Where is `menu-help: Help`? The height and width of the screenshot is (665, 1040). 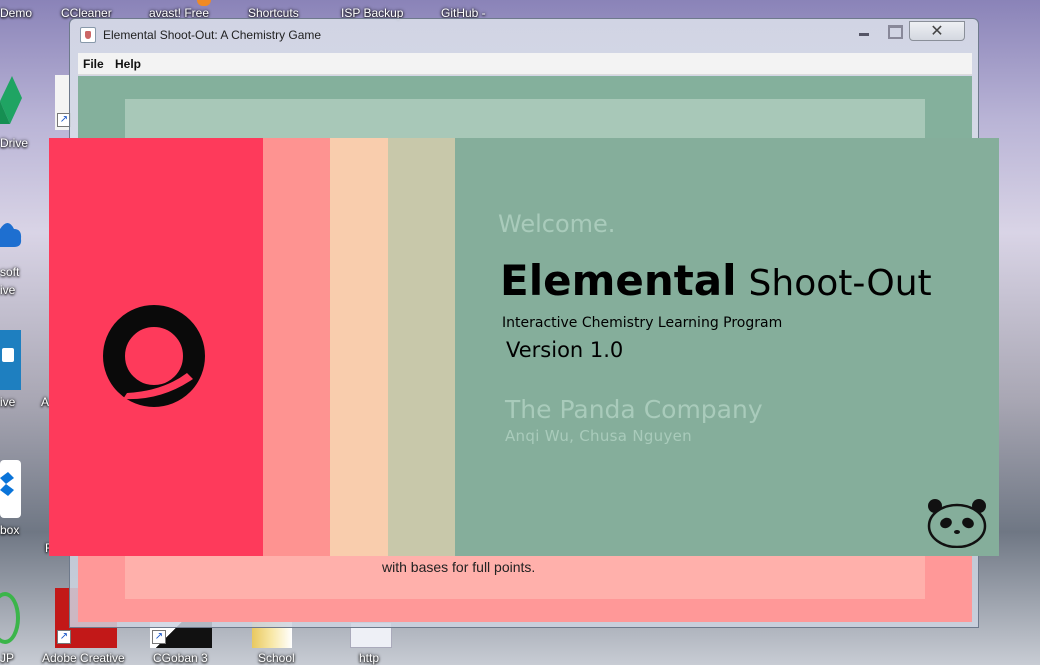
menu-help: Help is located at coordinates (128, 64).